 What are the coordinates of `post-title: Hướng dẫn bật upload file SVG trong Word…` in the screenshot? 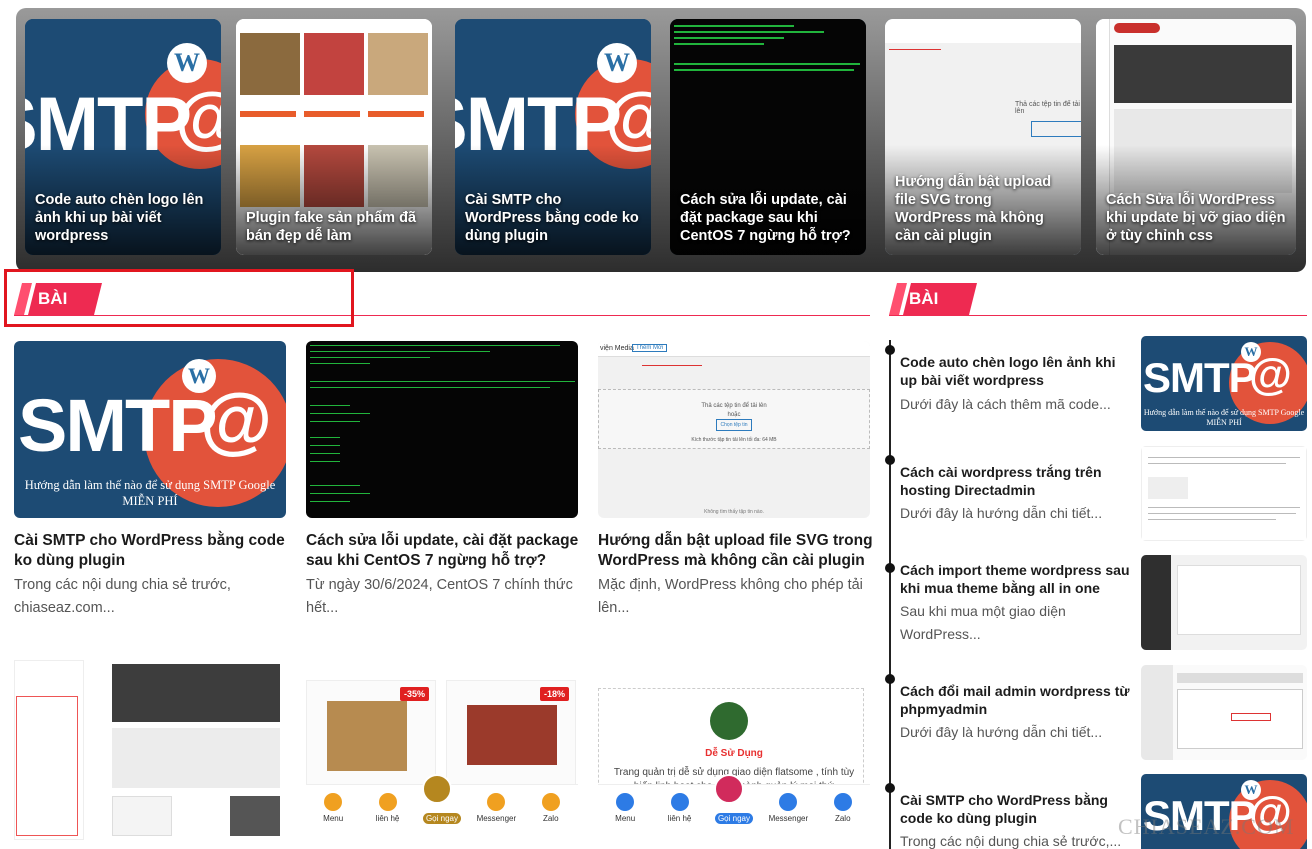 It's located at (735, 551).